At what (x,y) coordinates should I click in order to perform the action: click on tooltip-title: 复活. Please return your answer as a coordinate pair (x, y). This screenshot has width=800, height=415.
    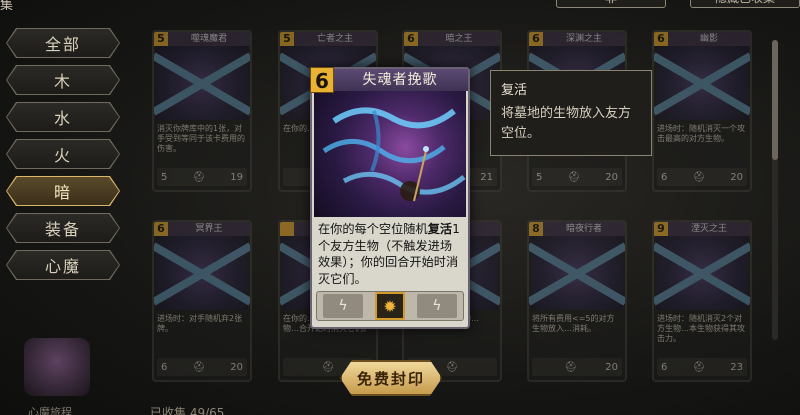
    Looking at the image, I should click on (514, 90).